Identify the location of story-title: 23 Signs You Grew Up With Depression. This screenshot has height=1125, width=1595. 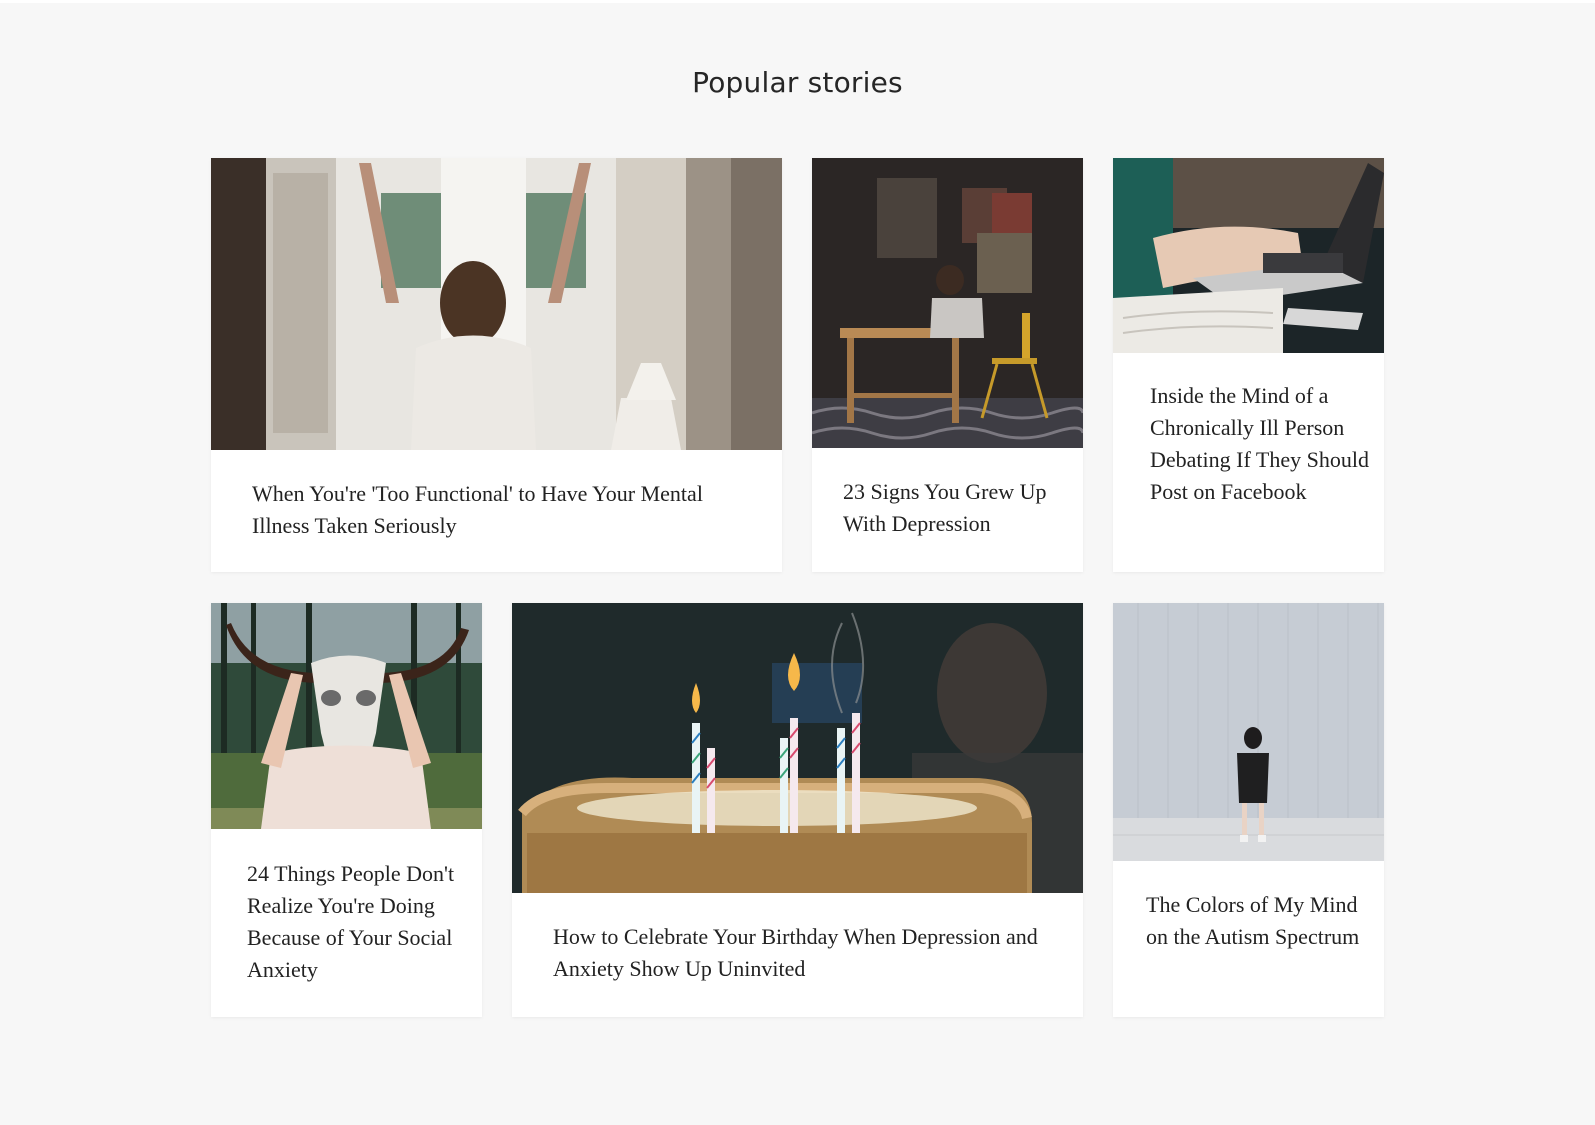
(958, 508).